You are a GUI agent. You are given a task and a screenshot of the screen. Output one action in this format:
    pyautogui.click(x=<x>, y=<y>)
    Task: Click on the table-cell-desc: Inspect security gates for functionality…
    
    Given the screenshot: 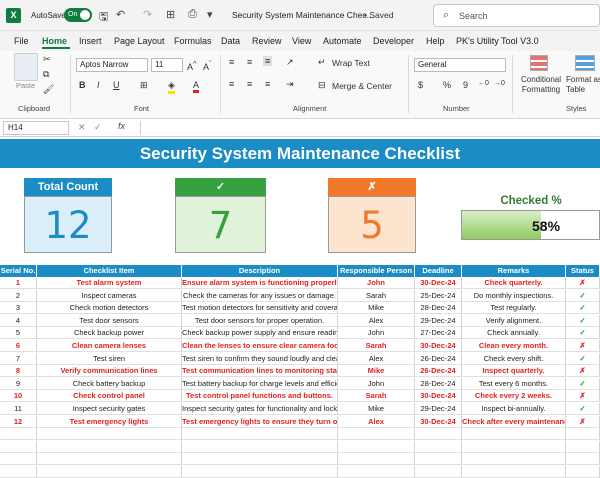 What is the action you would take?
    pyautogui.click(x=260, y=409)
    